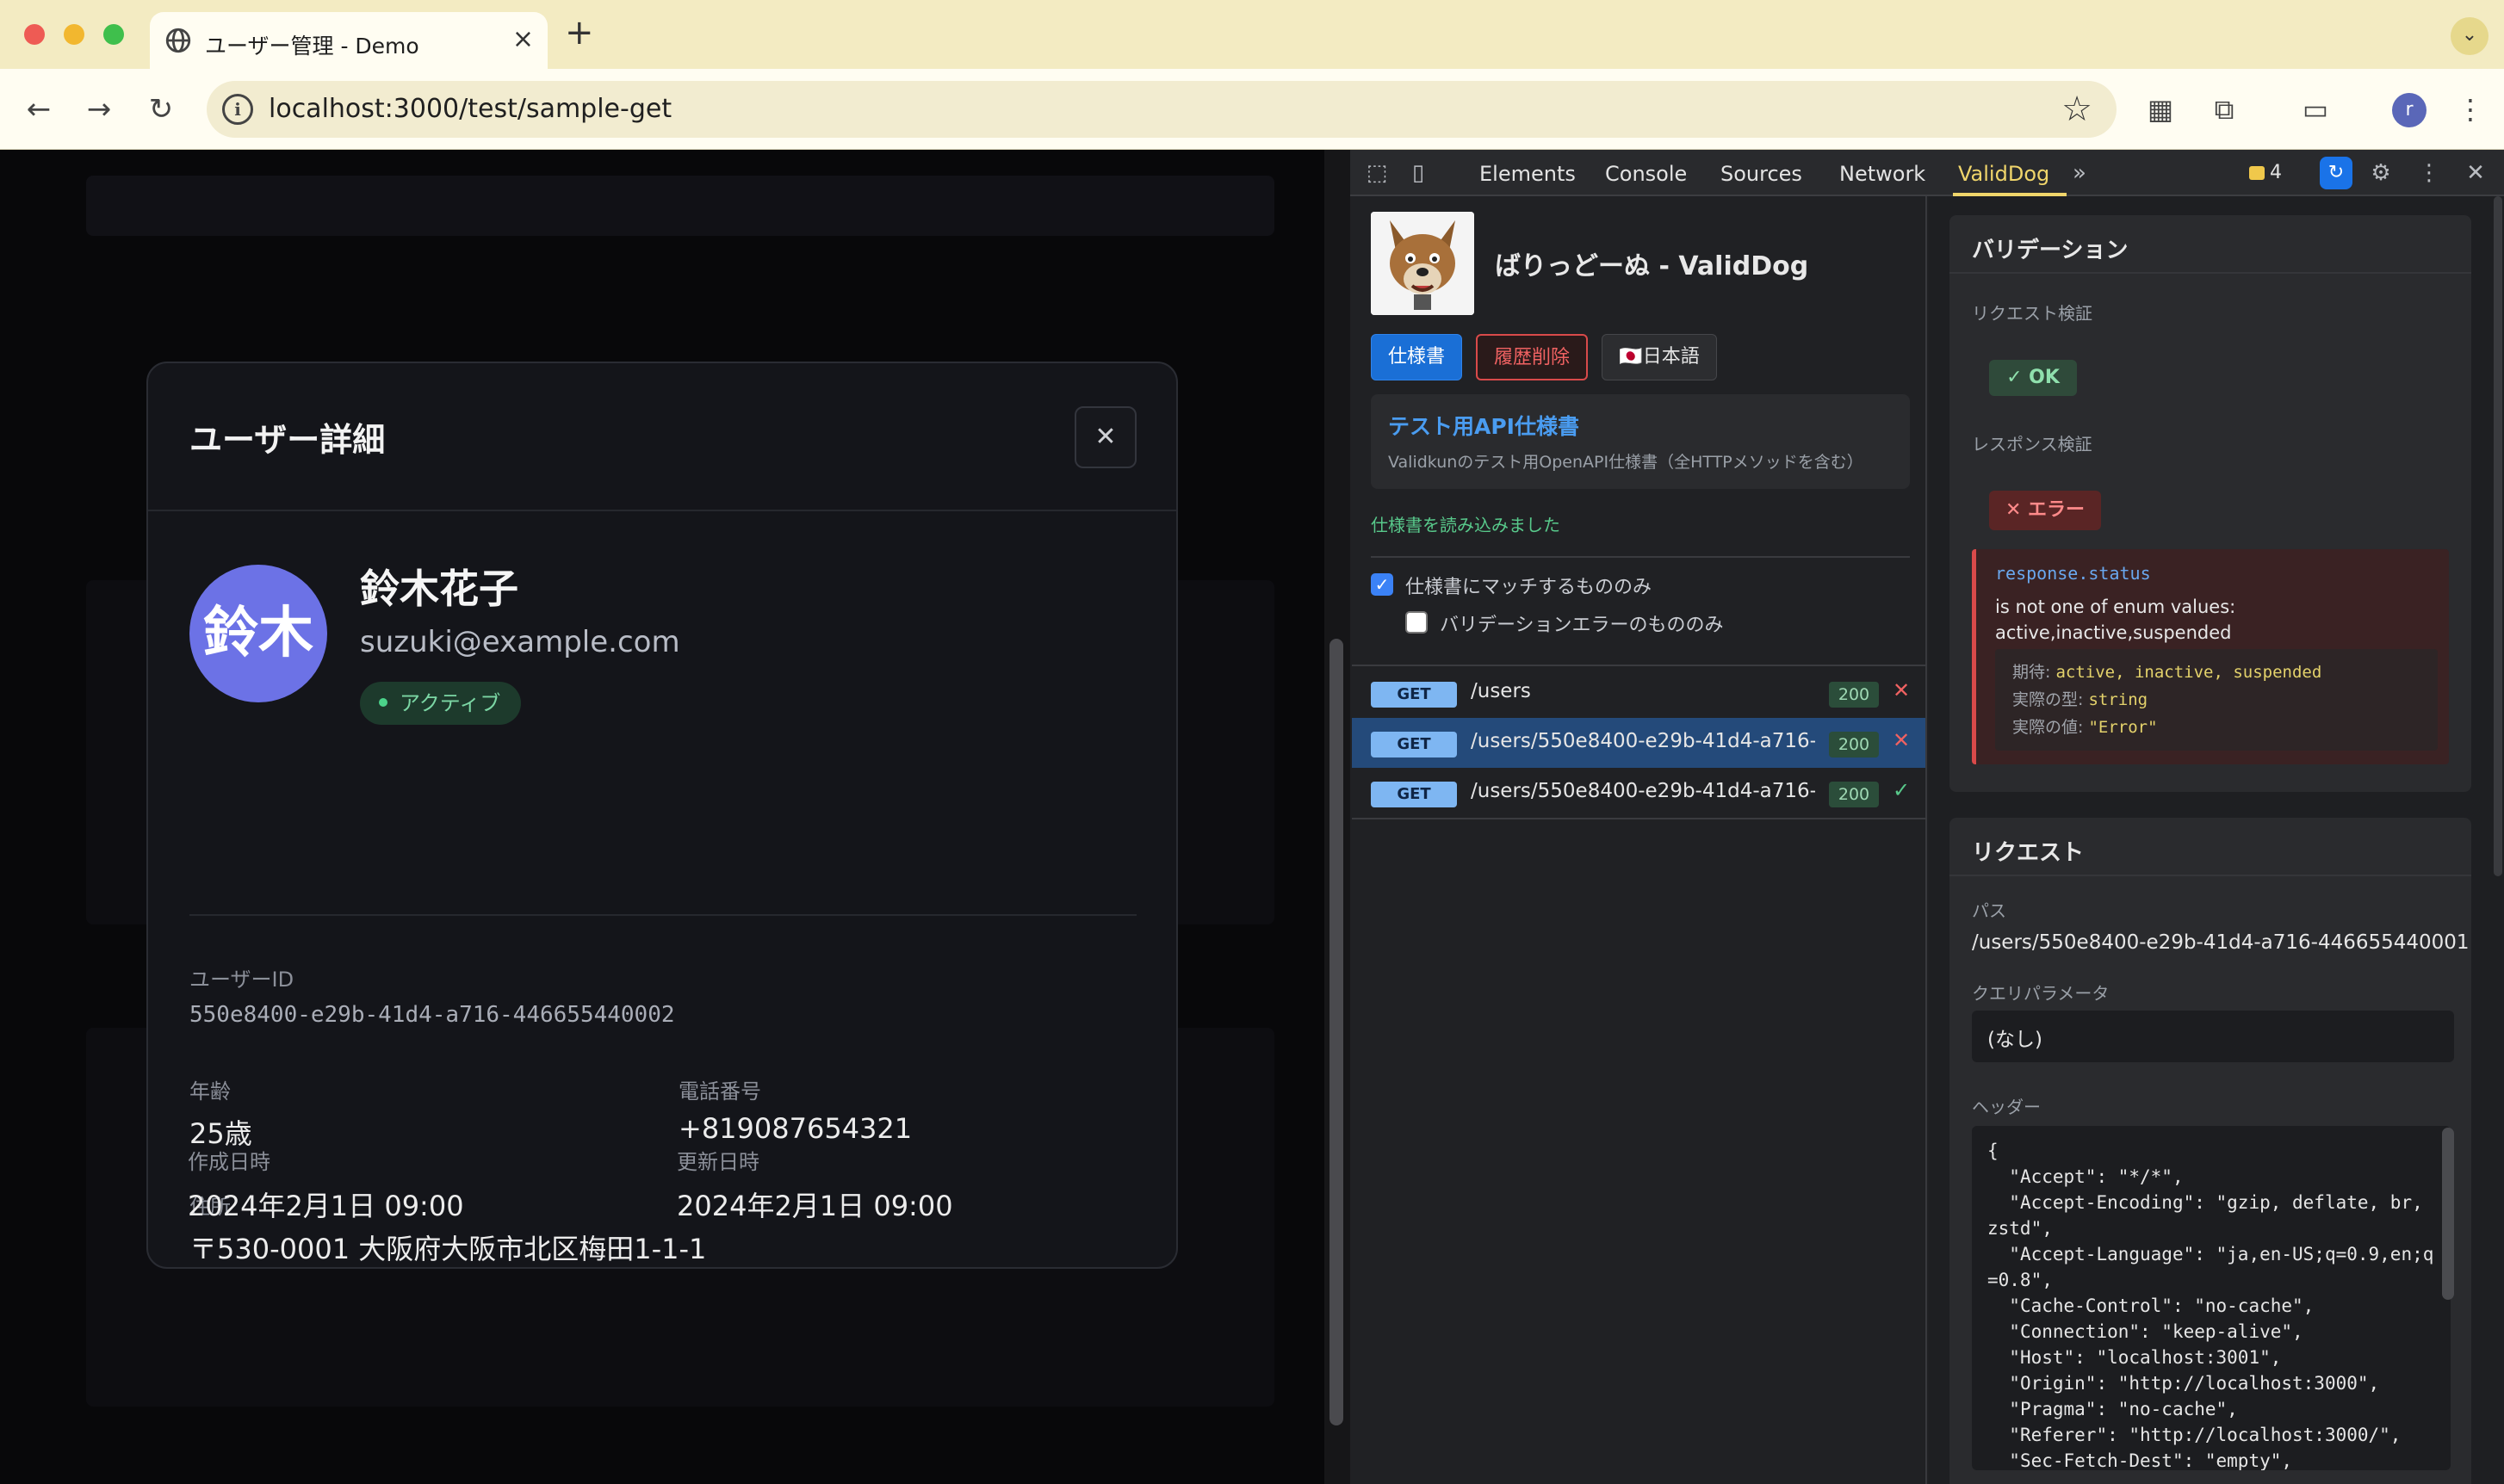 The width and height of the screenshot is (2504, 1484). Describe the element at coordinates (1902, 790) in the screenshot. I see `check-mark-icon: ✓` at that location.